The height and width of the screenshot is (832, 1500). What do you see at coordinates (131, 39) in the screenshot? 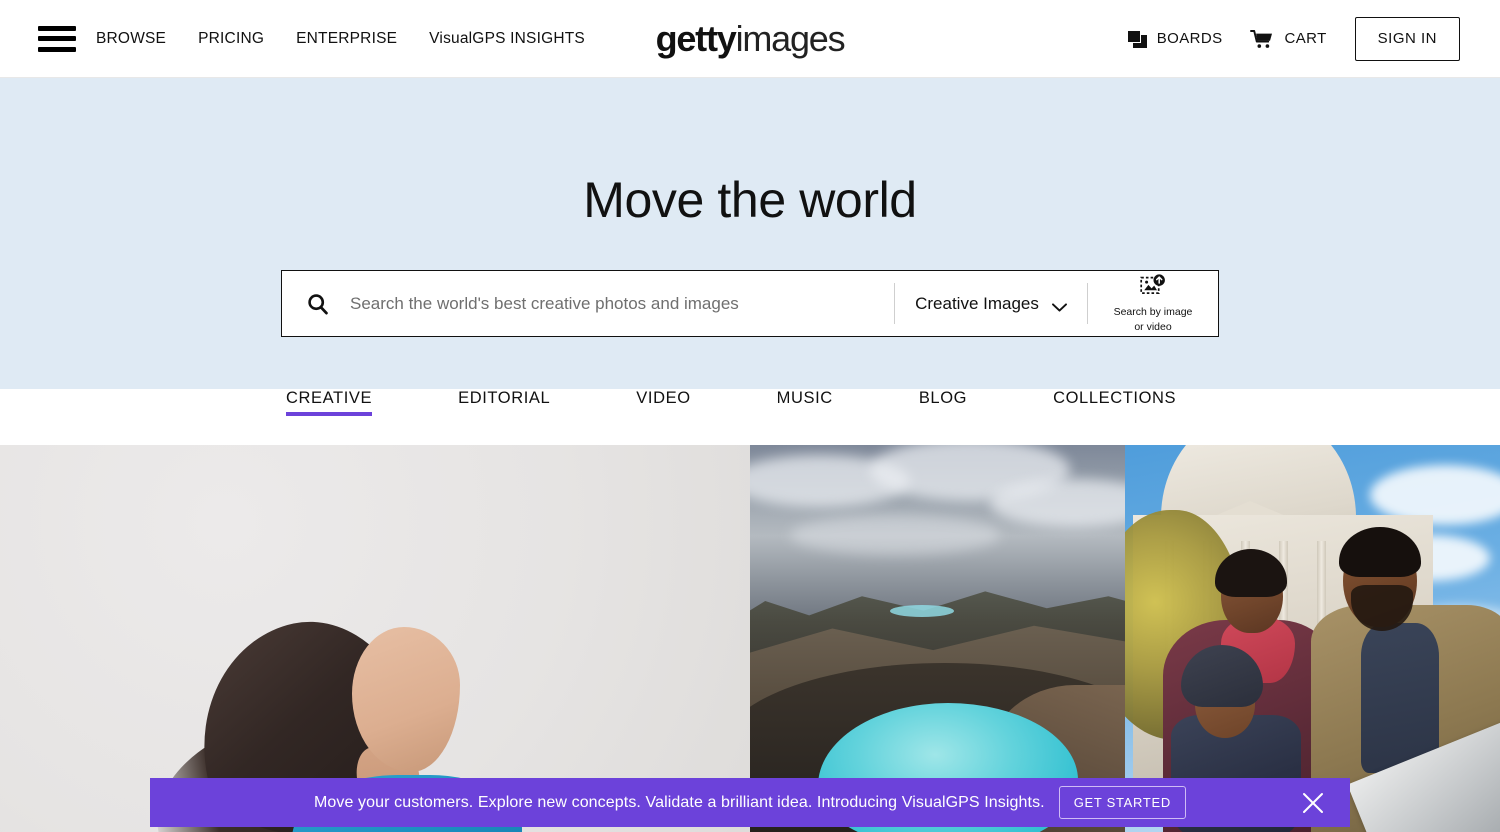
I see `nav-link-browse: BROWSE` at bounding box center [131, 39].